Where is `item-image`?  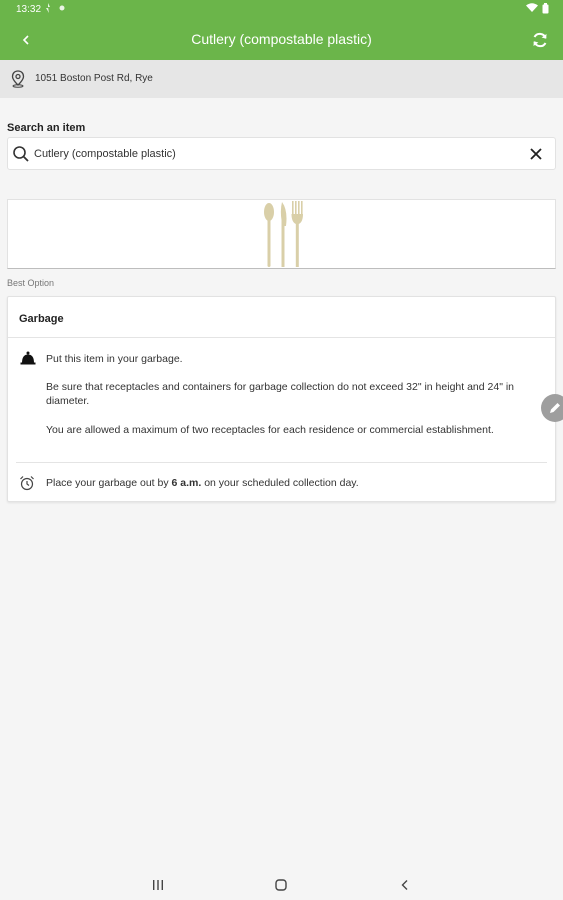 item-image is located at coordinates (281, 234).